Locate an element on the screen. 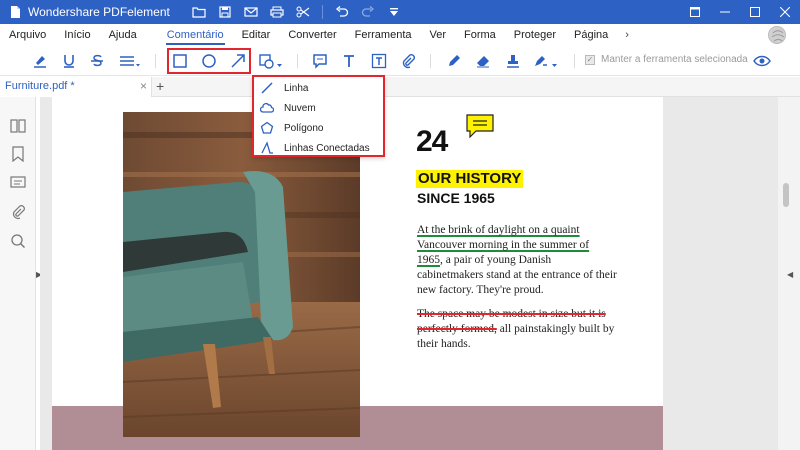  print-icon is located at coordinates (277, 12).